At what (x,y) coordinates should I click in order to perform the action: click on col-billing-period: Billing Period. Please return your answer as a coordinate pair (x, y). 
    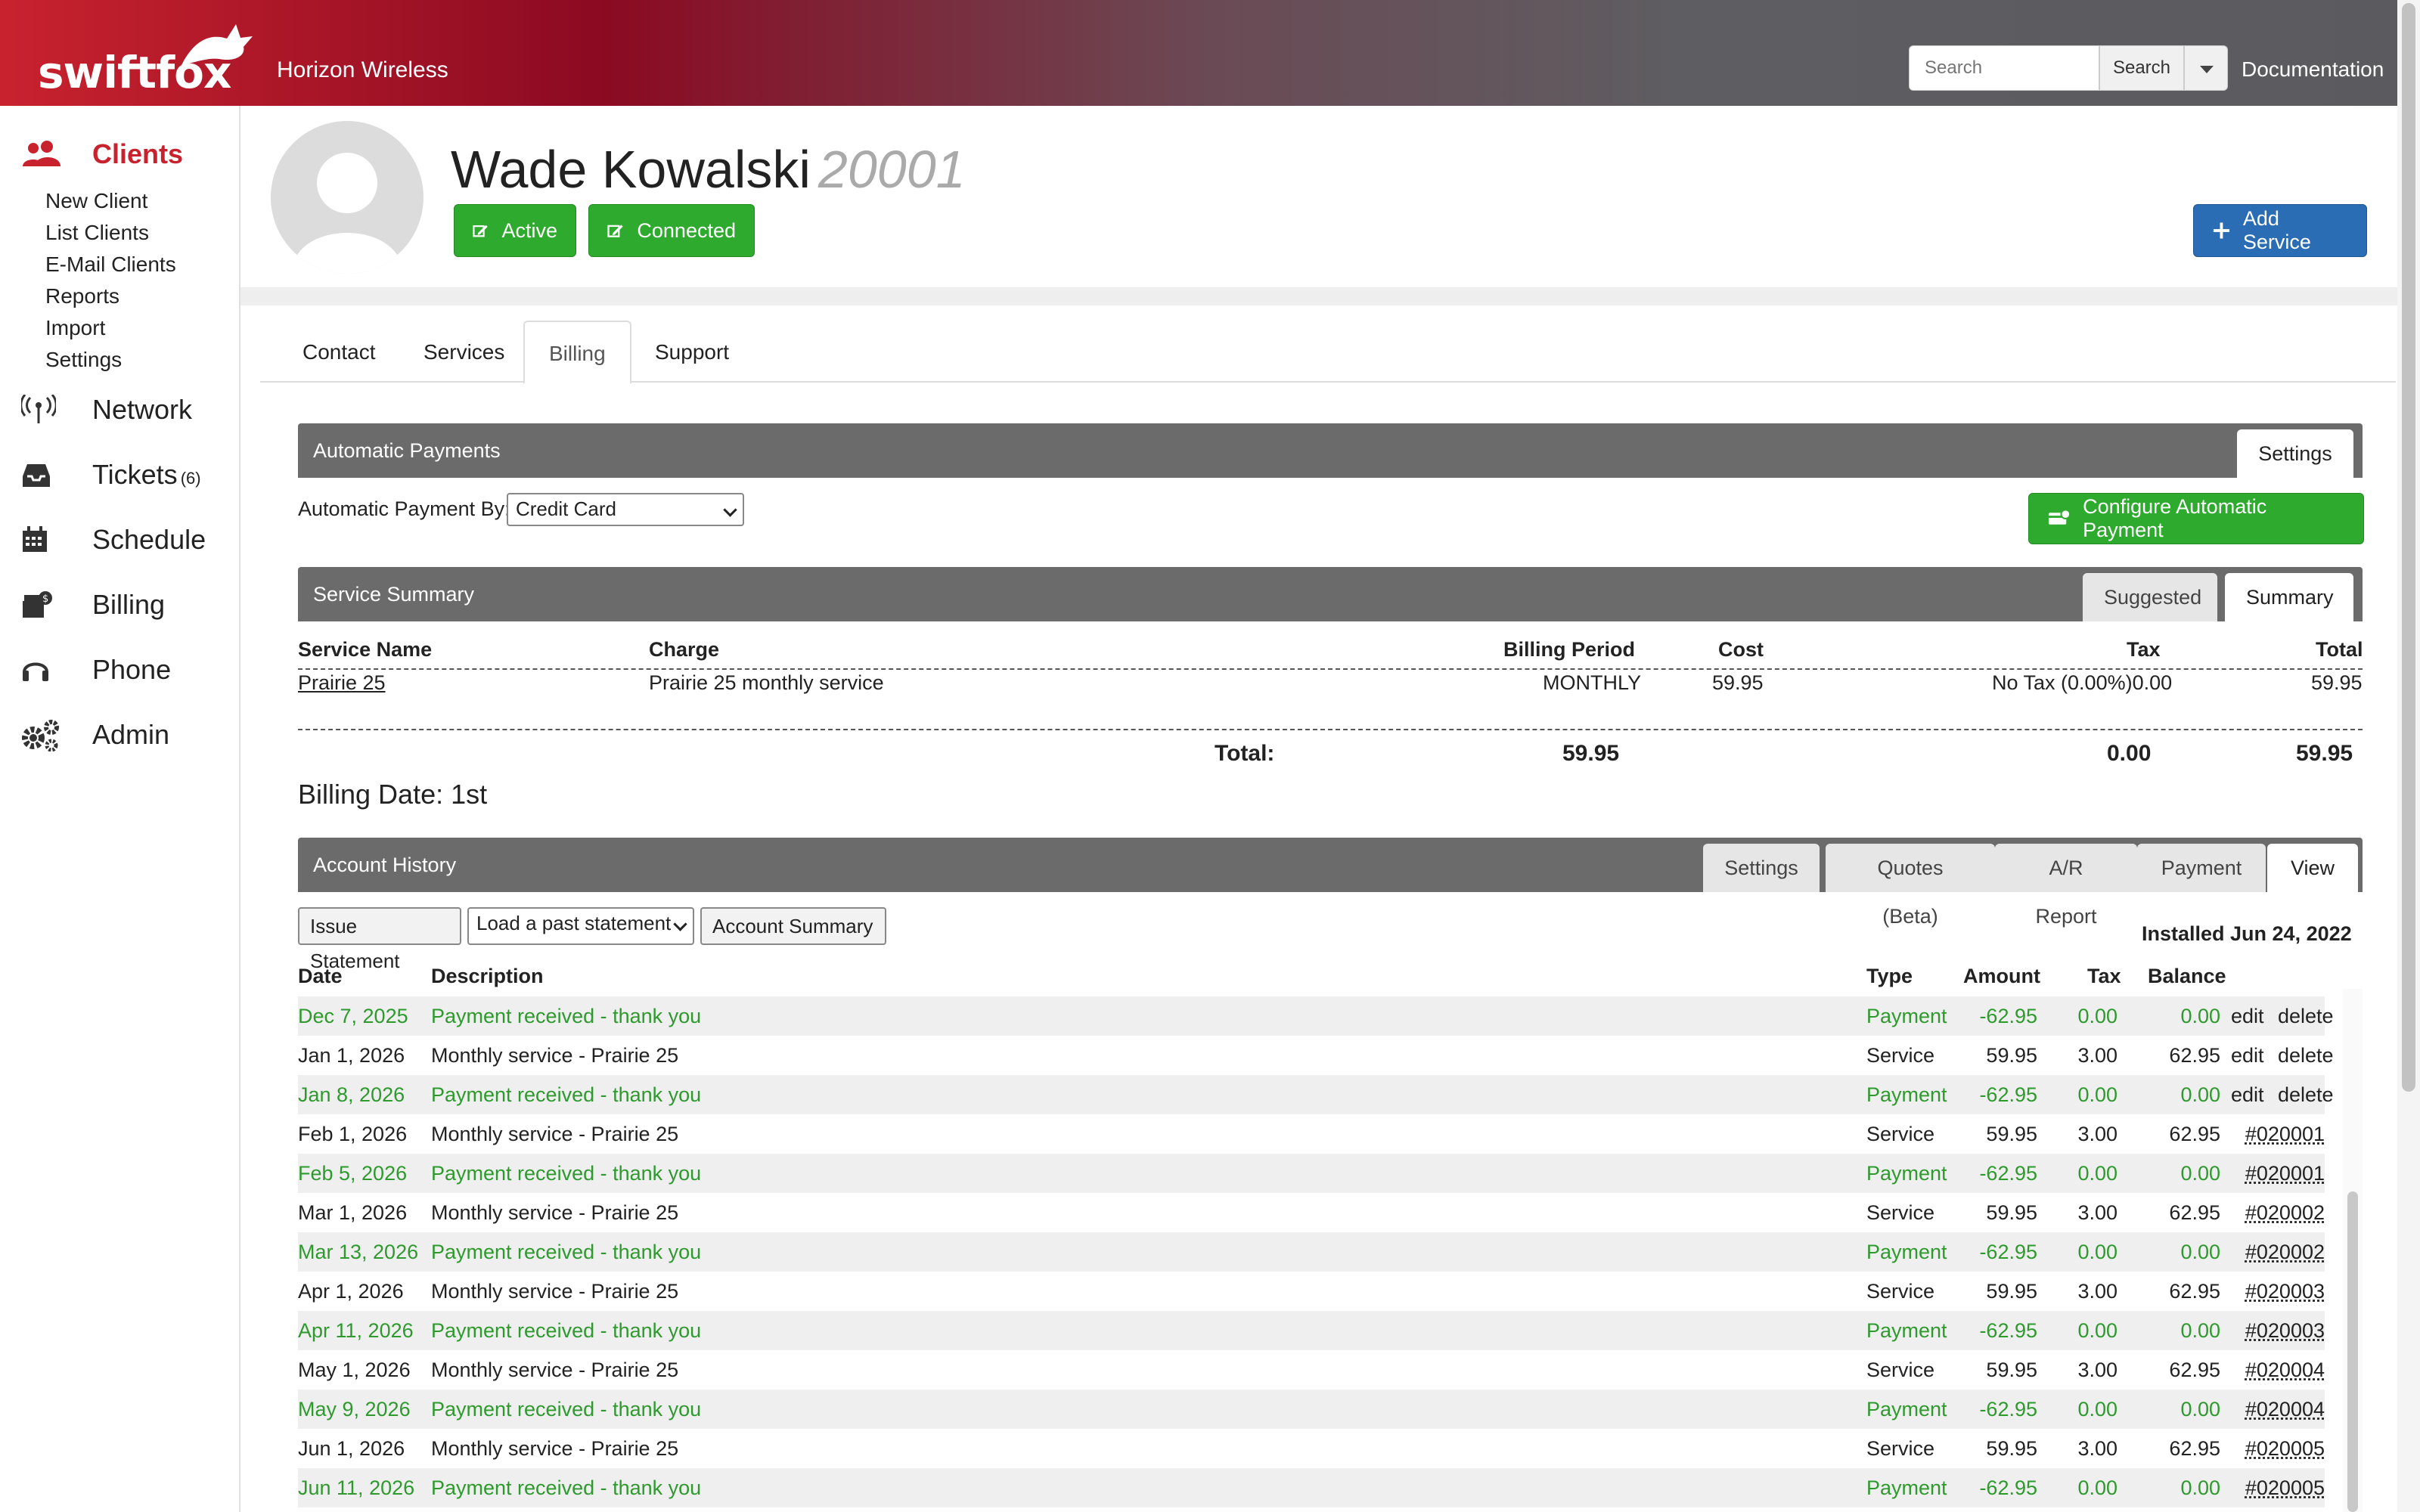
    Looking at the image, I should click on (1570, 649).